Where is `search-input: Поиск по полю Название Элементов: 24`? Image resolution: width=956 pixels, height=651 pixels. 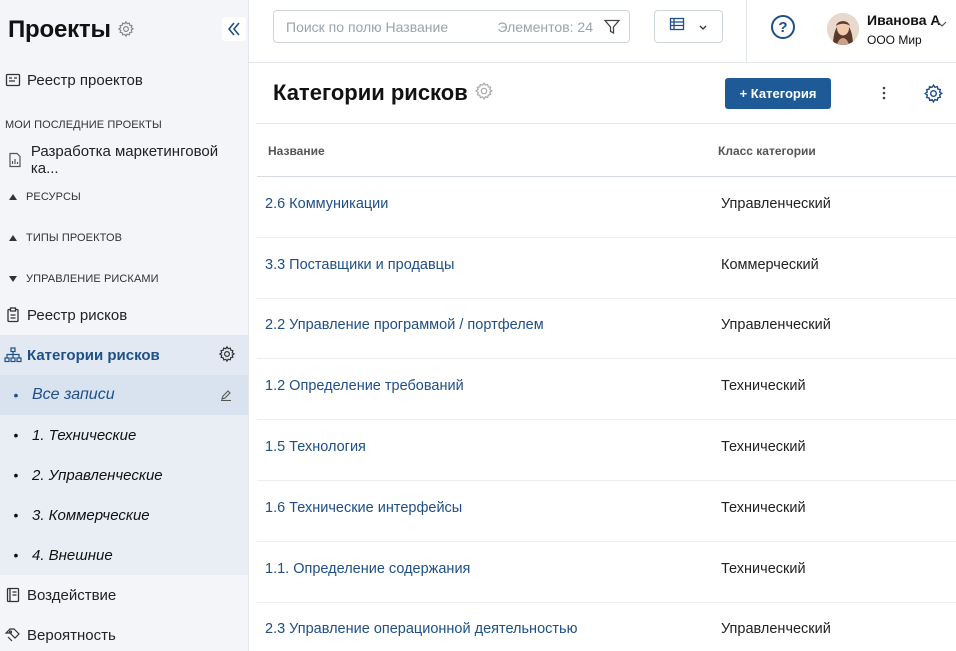
search-input: Поиск по полю Название Элементов: 24 is located at coordinates (451, 26).